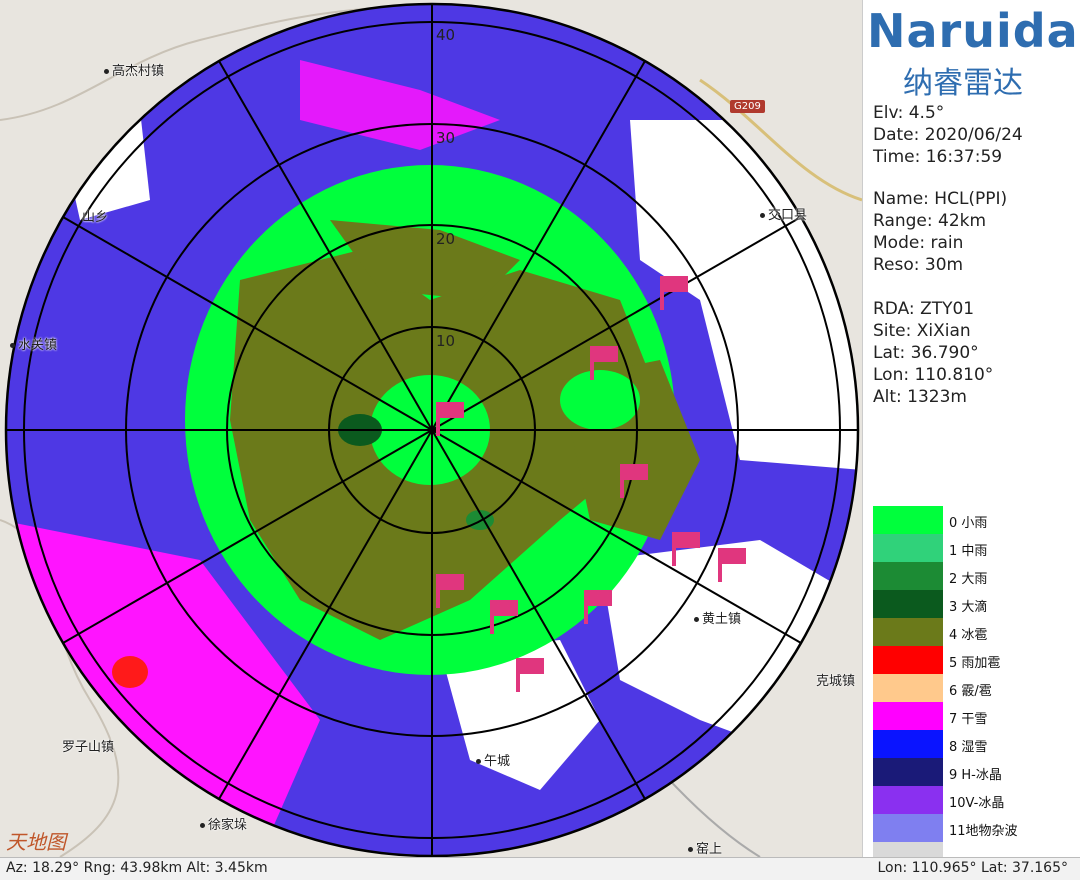  What do you see at coordinates (33, 343) in the screenshot?
I see `place-label: 水关镇` at bounding box center [33, 343].